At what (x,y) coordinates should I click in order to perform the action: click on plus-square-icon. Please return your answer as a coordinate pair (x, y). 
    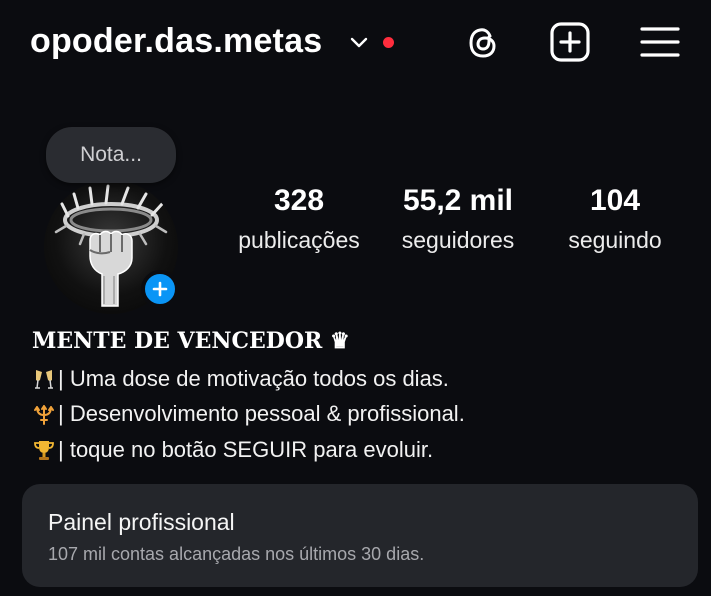
    Looking at the image, I should click on (570, 42).